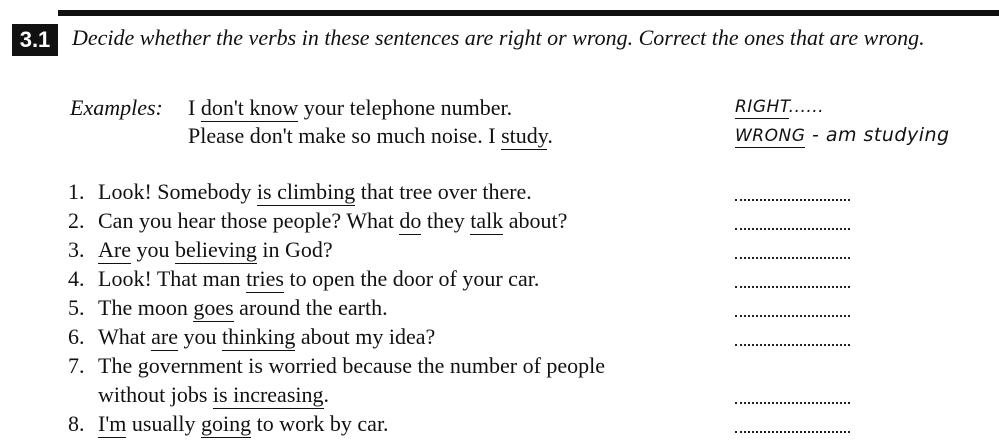  What do you see at coordinates (259, 337) in the screenshot?
I see `underlined-verb: thinking` at bounding box center [259, 337].